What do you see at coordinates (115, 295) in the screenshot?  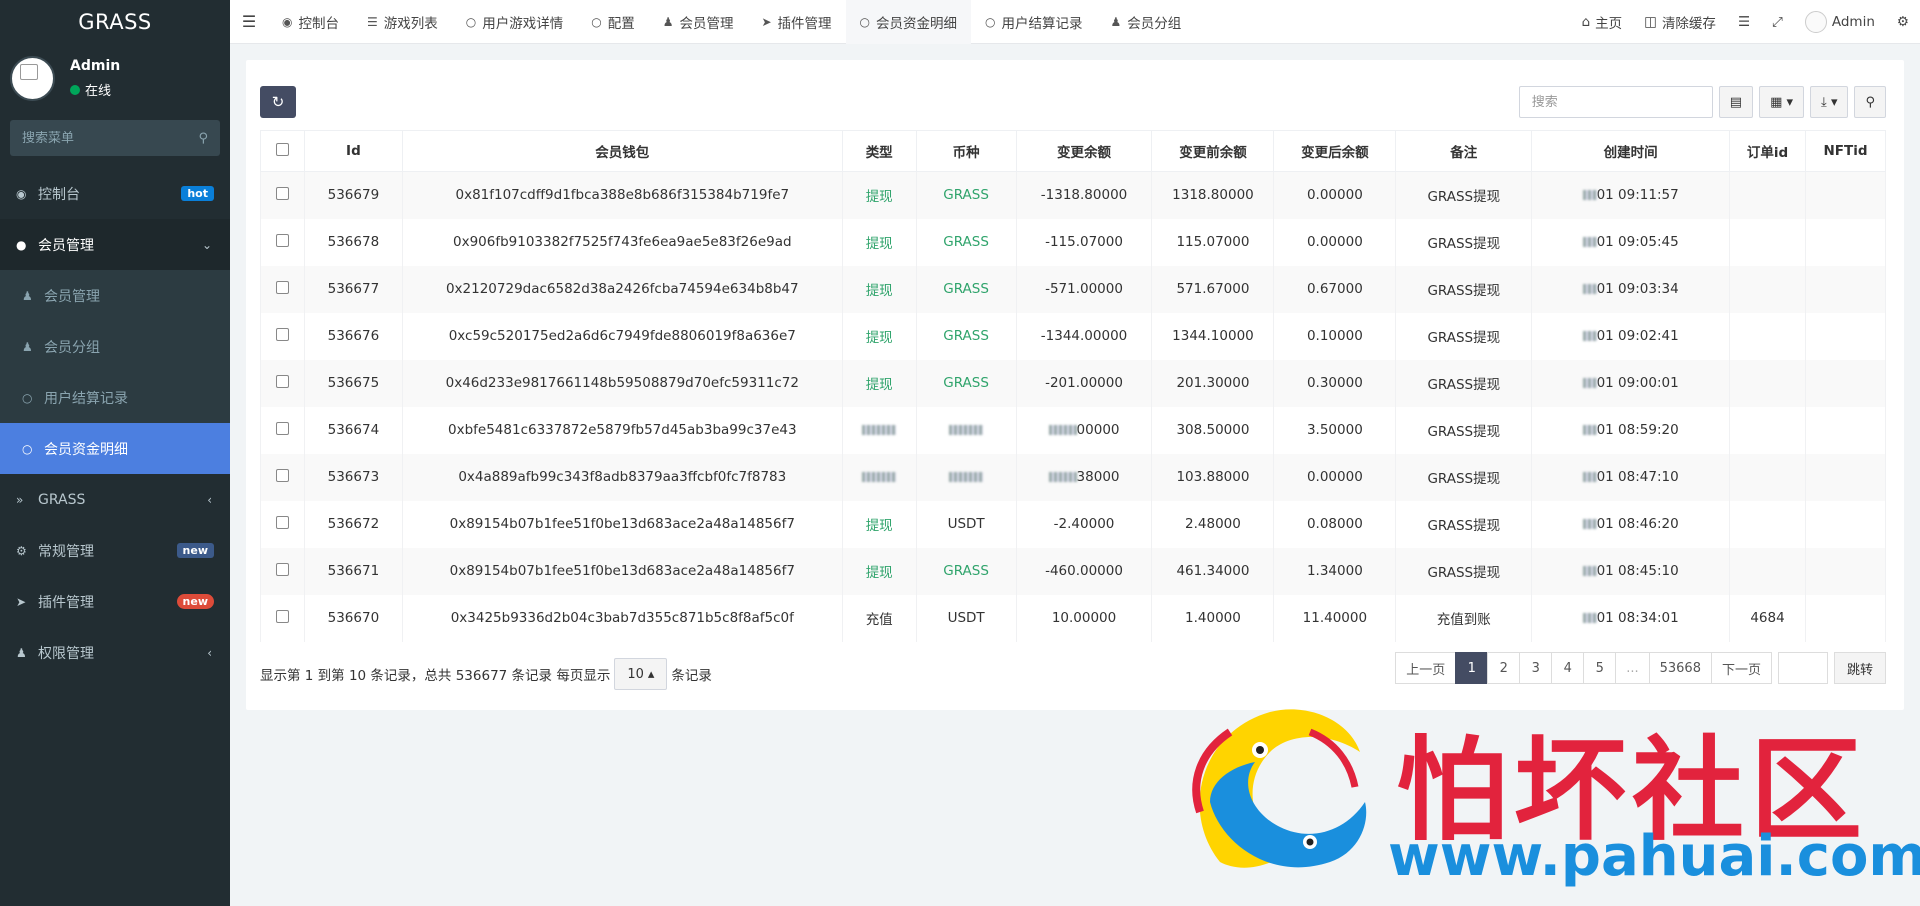 I see `sidebar-item-members: ♟ 会员管理` at bounding box center [115, 295].